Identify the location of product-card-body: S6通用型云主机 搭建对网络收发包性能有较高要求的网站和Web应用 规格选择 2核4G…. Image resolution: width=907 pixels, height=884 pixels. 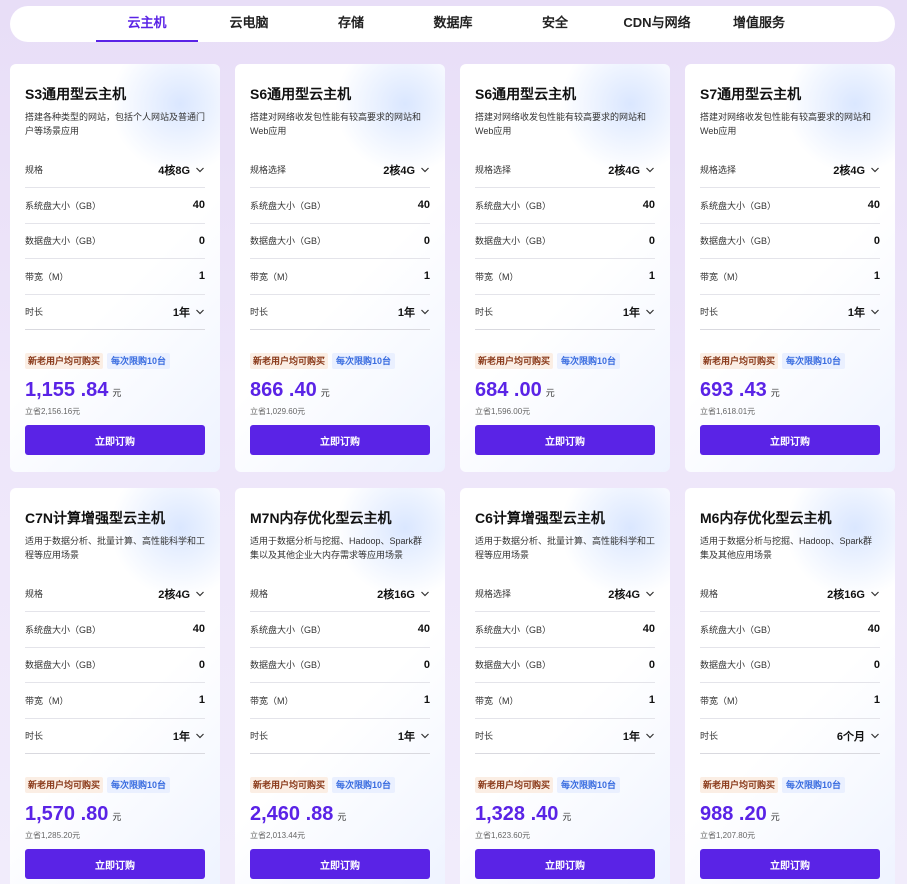
(340, 268).